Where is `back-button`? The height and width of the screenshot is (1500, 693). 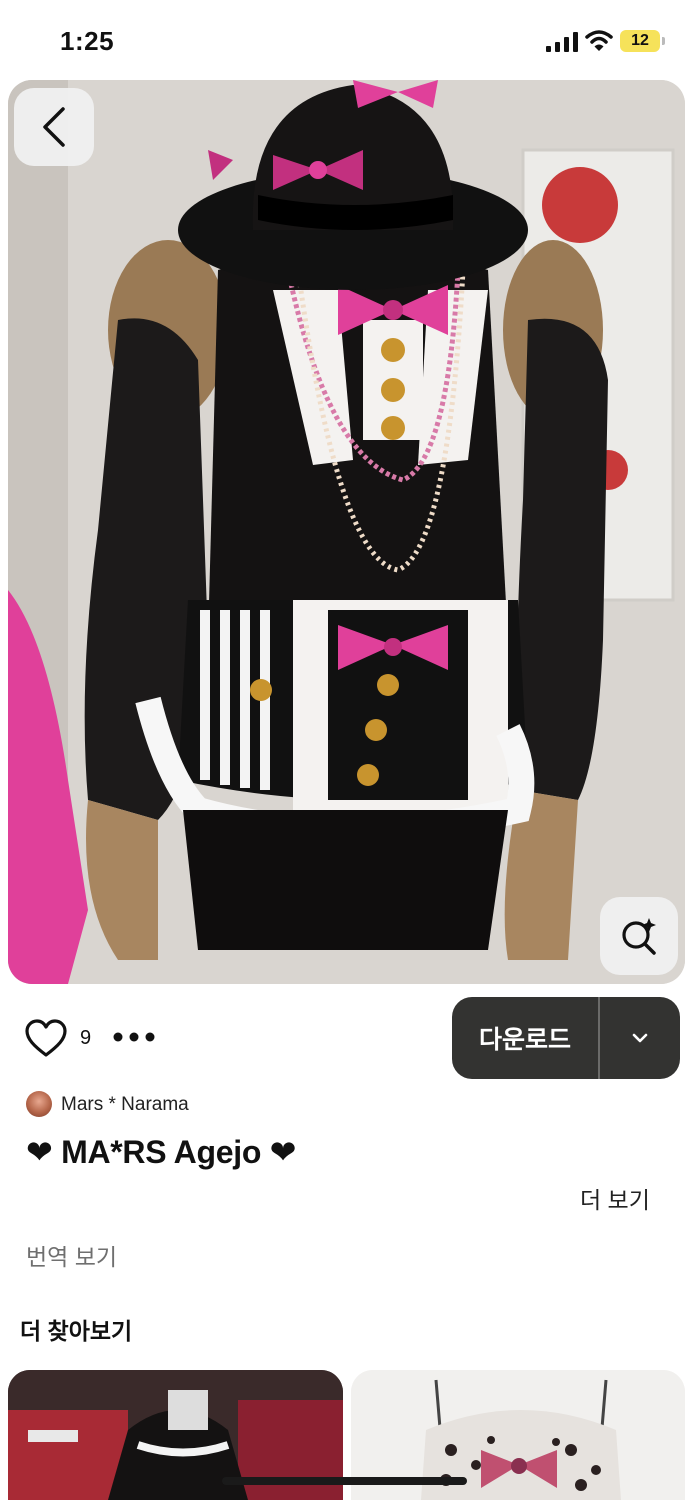 back-button is located at coordinates (54, 127).